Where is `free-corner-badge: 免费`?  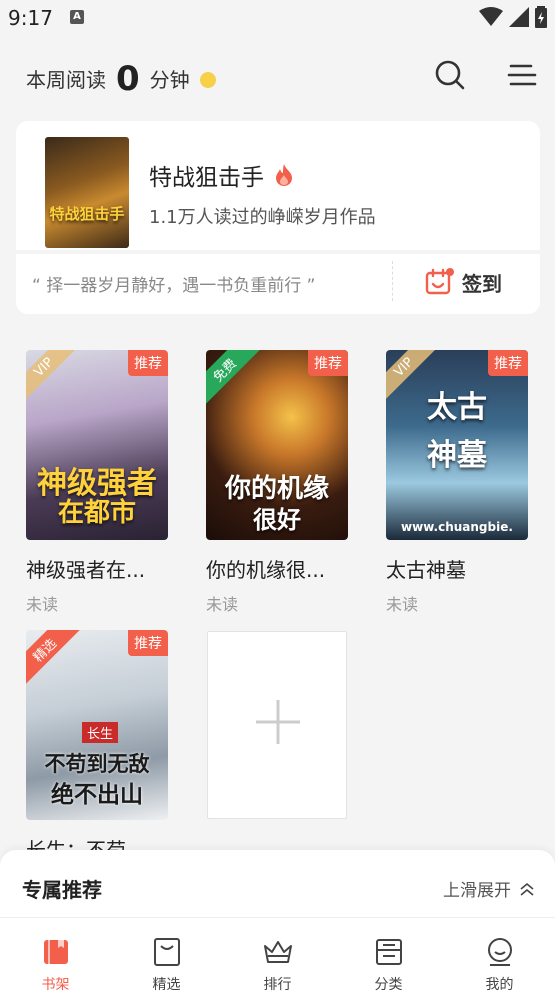 free-corner-badge: 免费 is located at coordinates (233, 378).